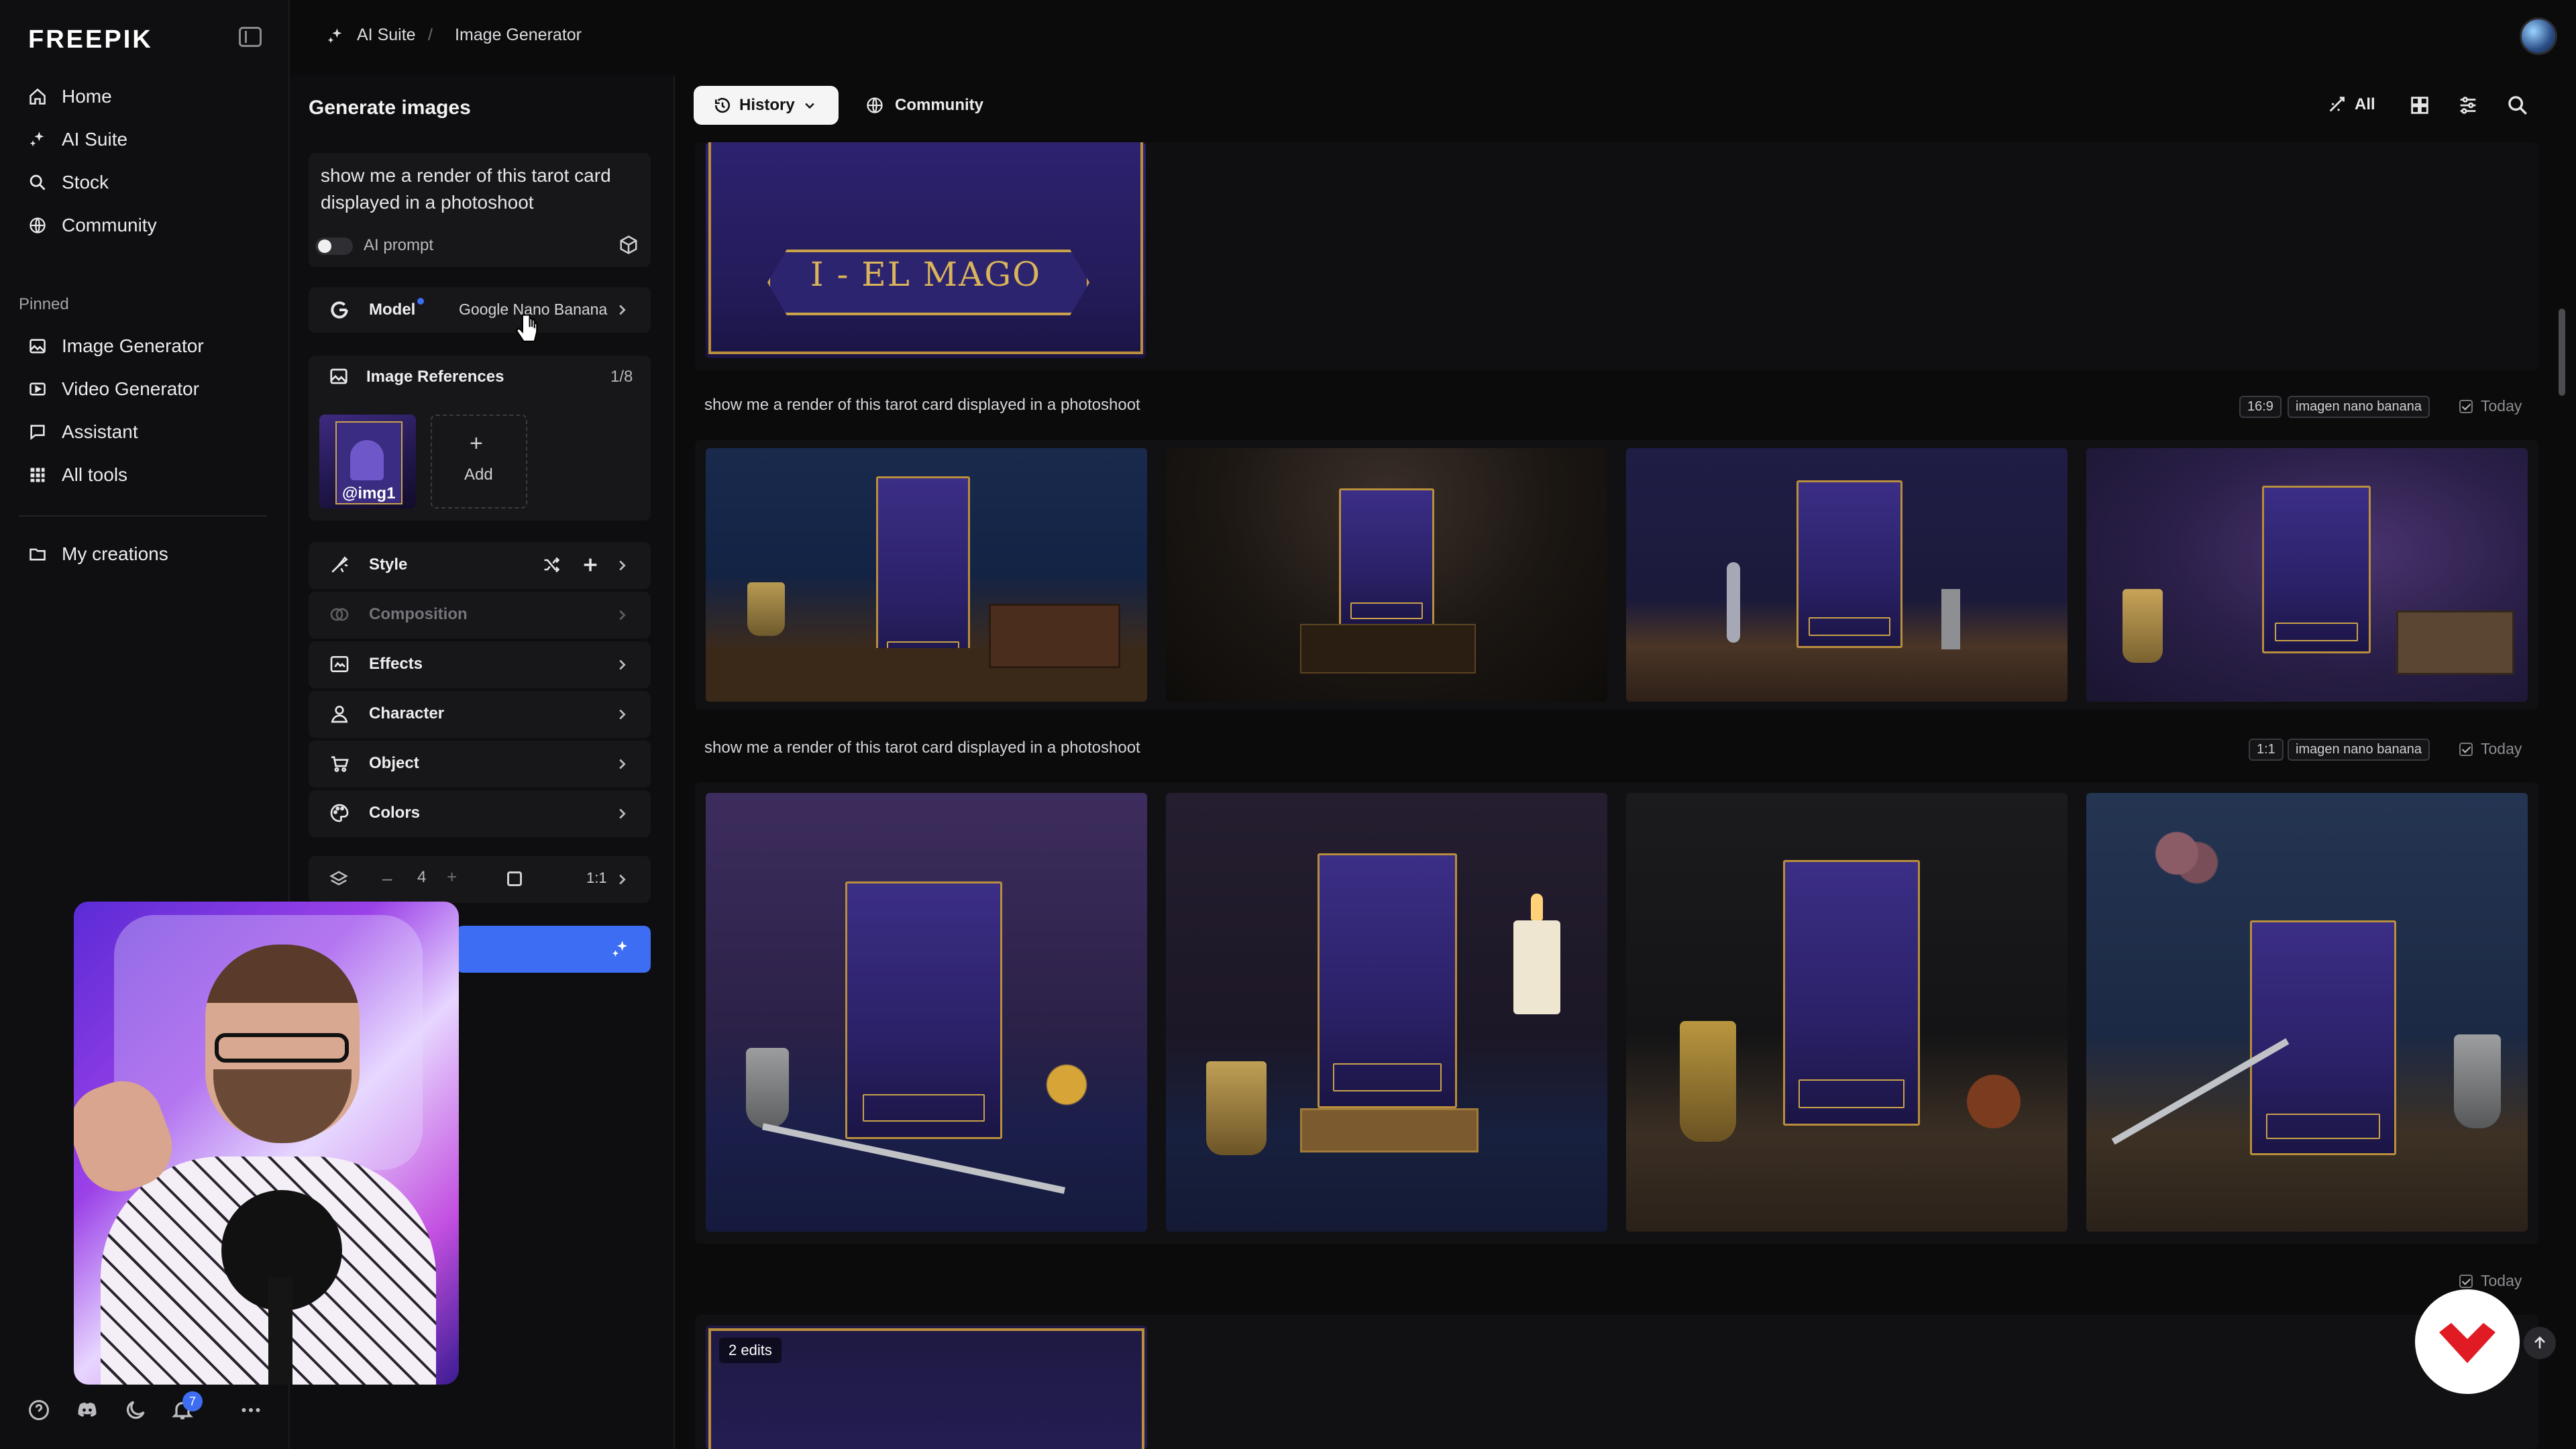  I want to click on more-icon, so click(251, 1410).